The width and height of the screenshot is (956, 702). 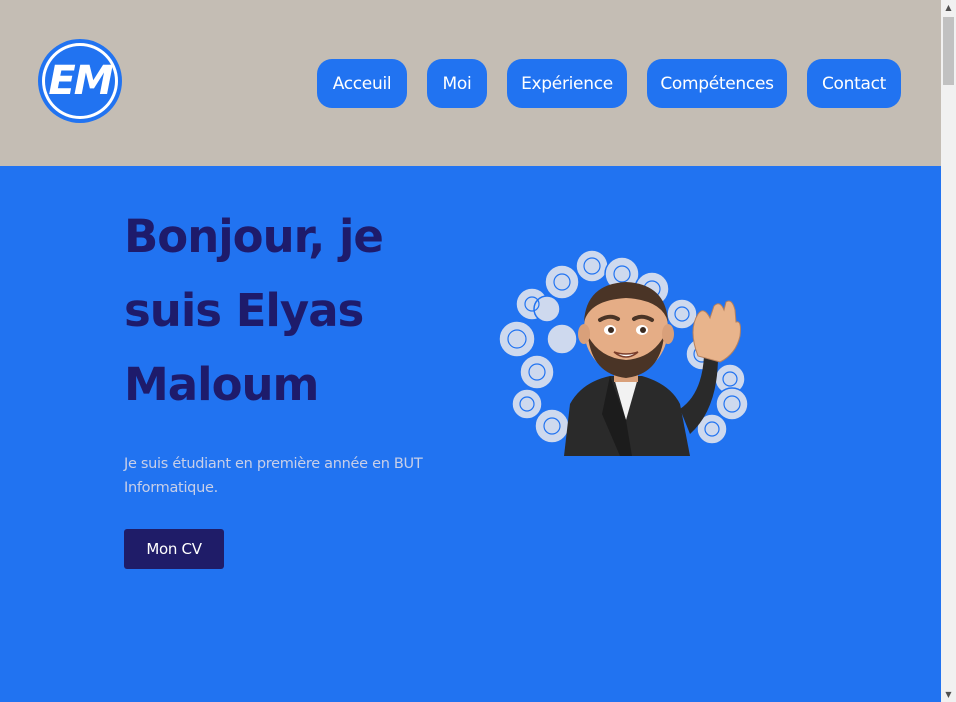 What do you see at coordinates (948, 694) in the screenshot?
I see `scroll-down-icon: ▼` at bounding box center [948, 694].